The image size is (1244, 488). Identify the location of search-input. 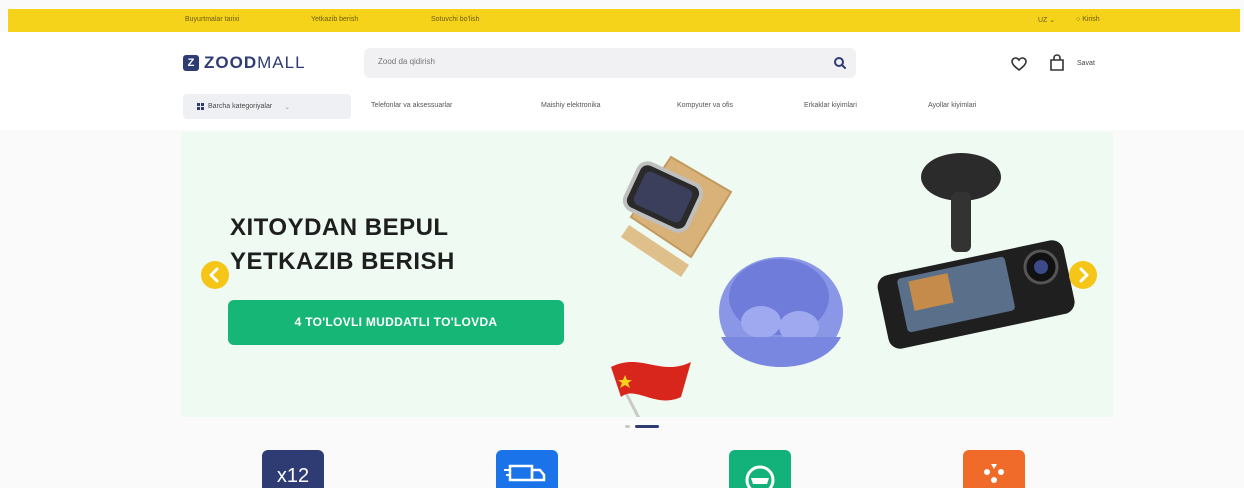
(578, 61).